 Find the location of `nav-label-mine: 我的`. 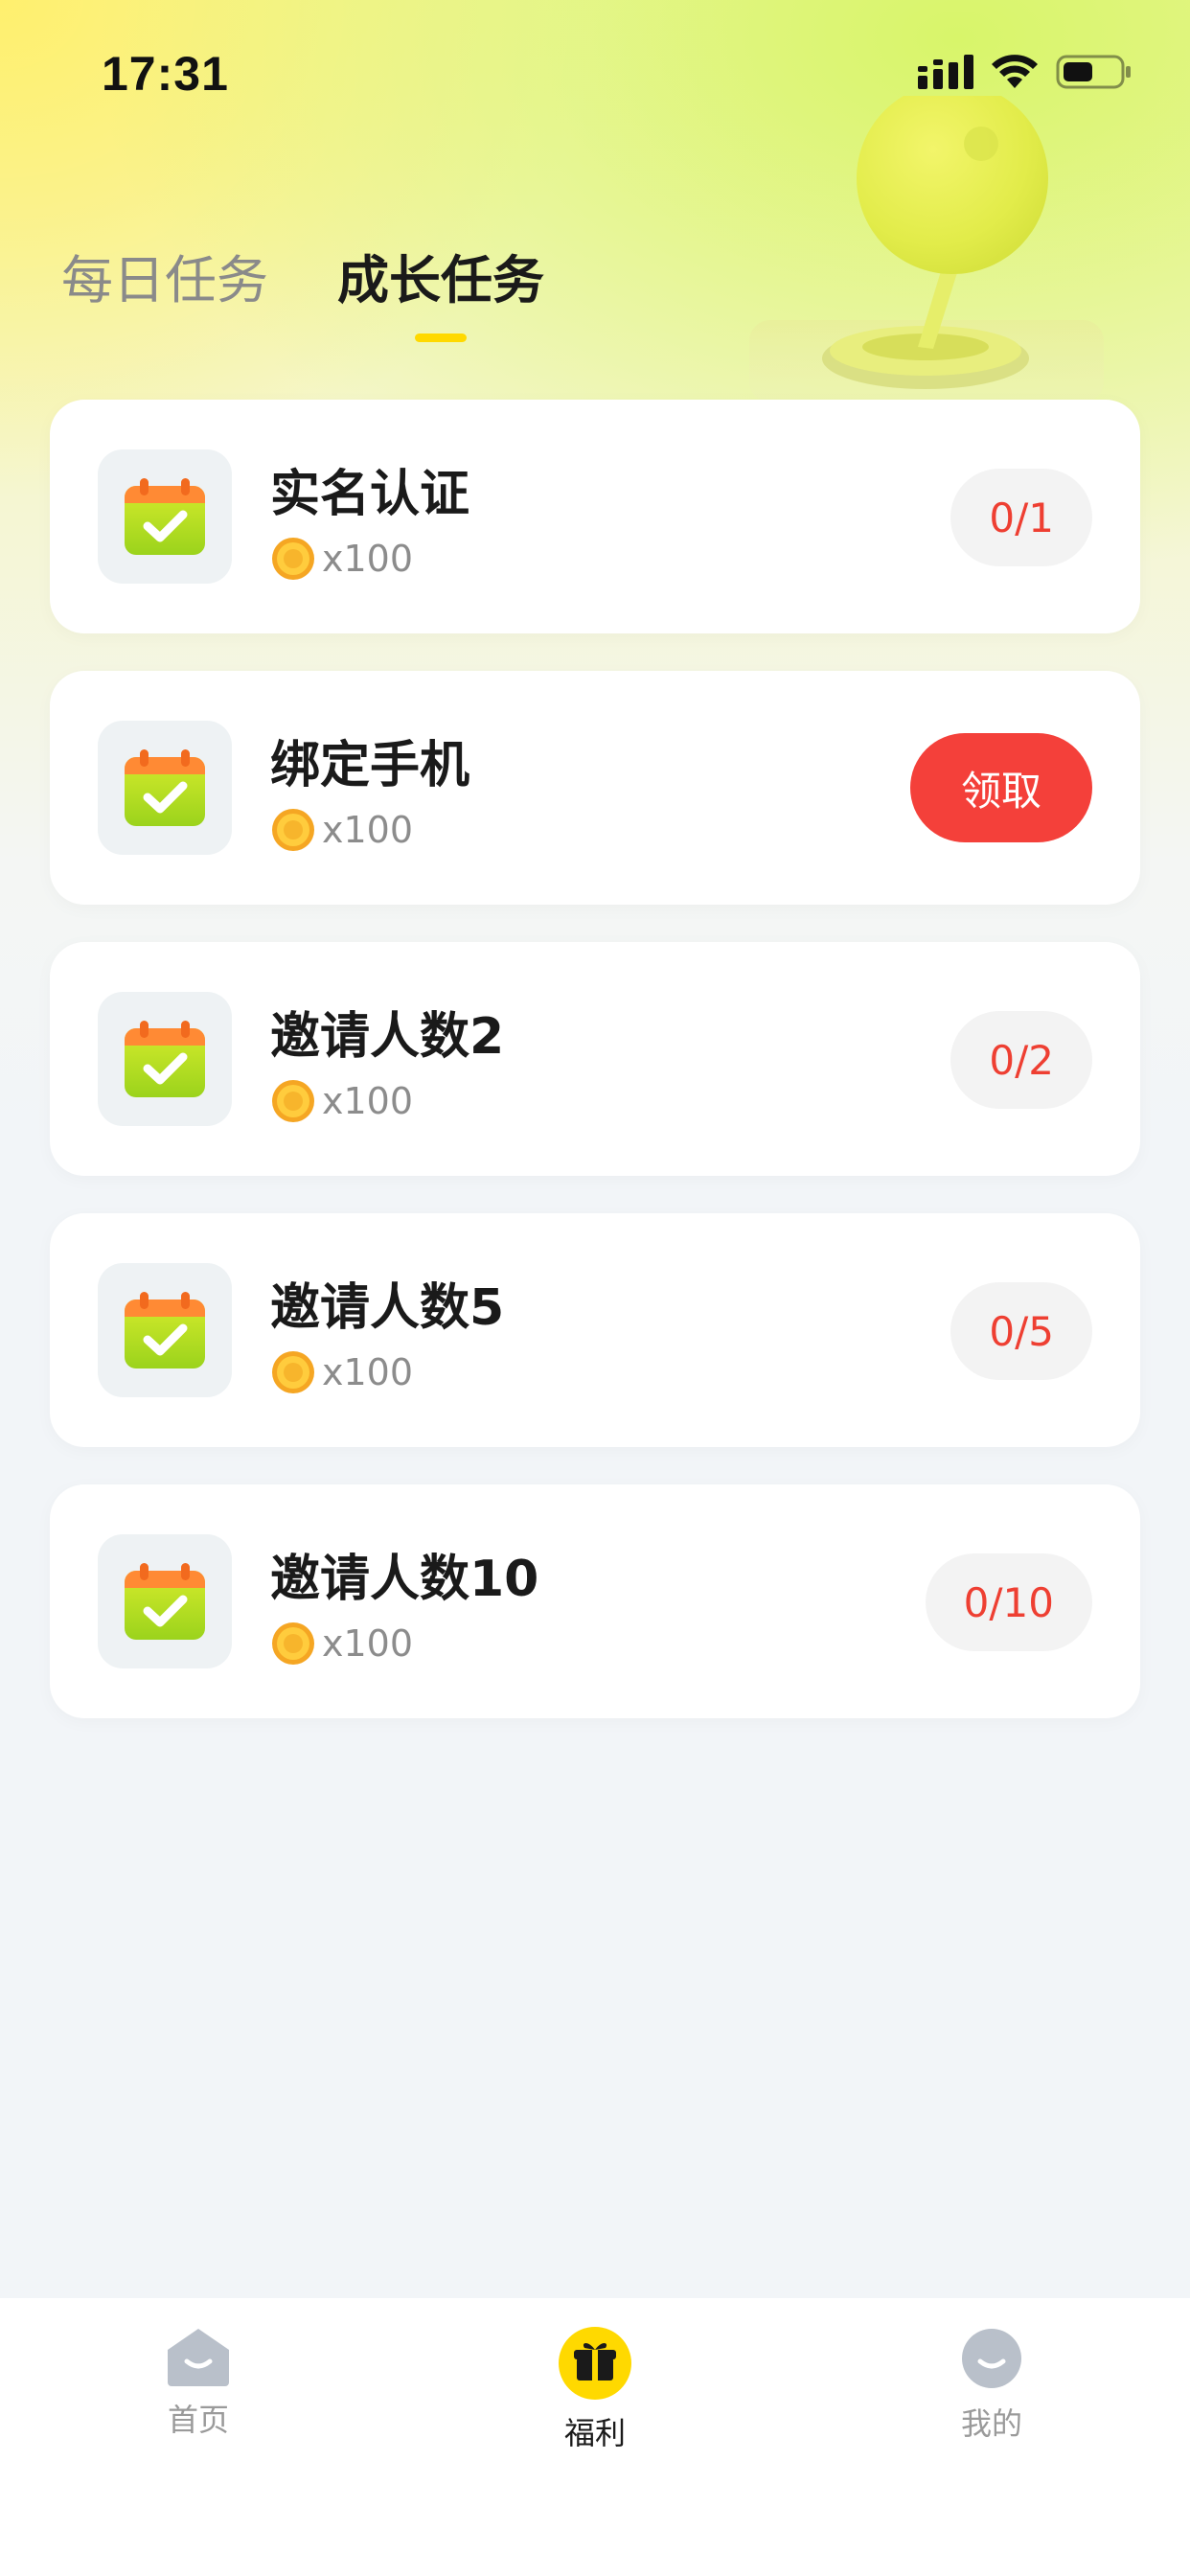

nav-label-mine: 我的 is located at coordinates (991, 2423).